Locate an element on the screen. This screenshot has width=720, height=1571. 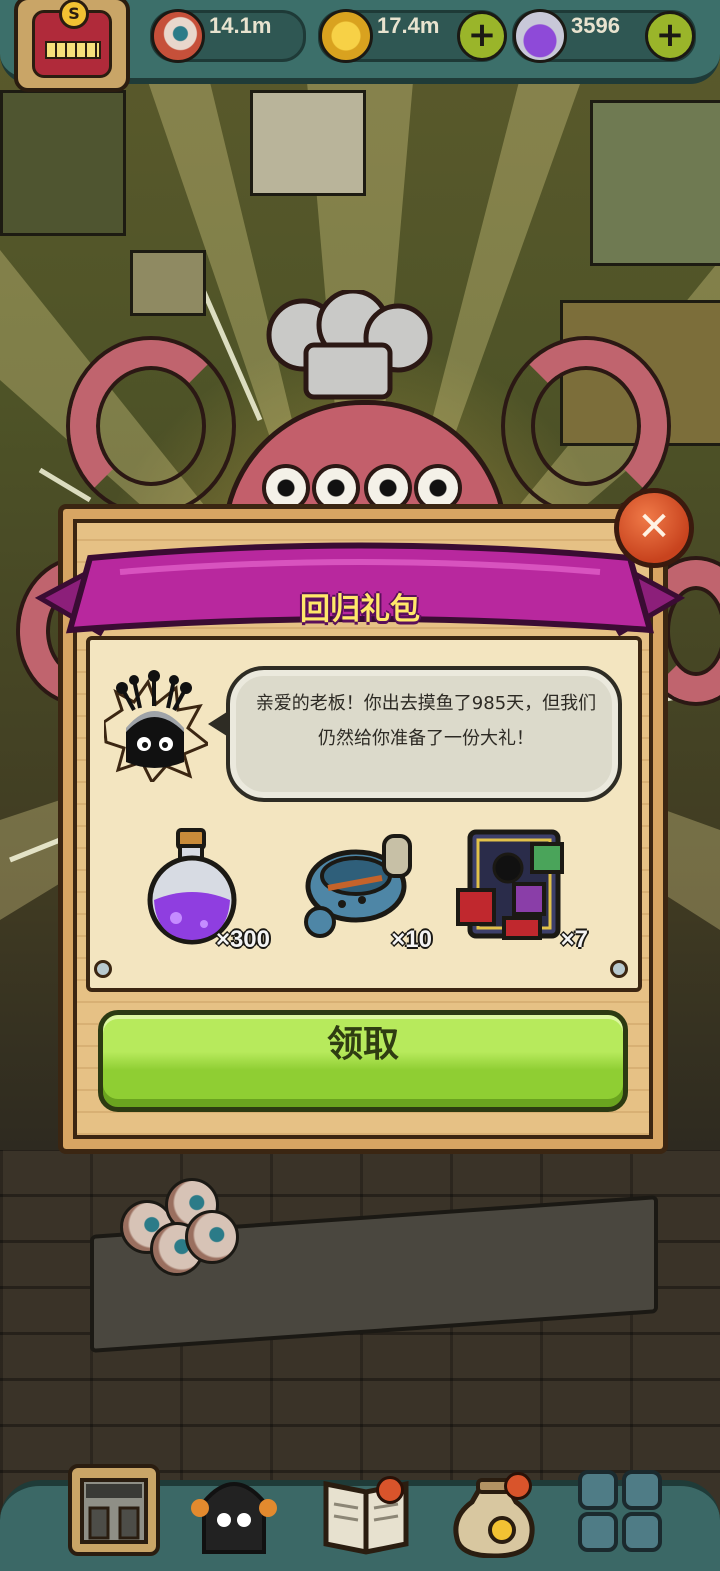
nav-book-button is located at coordinates (366, 1510).